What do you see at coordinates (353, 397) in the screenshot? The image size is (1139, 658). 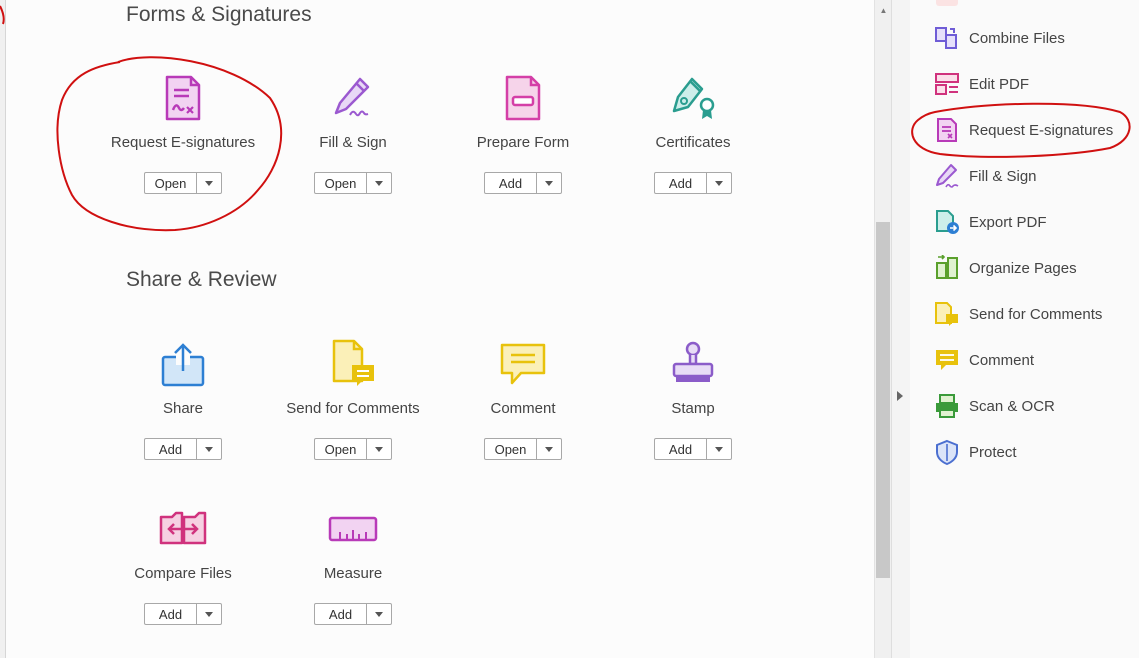 I see `tool-send-for-comments: Send for Comments Open` at bounding box center [353, 397].